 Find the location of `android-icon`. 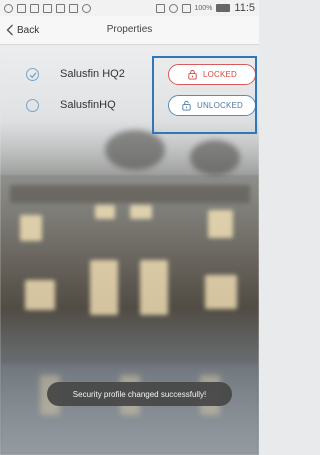

android-icon is located at coordinates (86, 8).